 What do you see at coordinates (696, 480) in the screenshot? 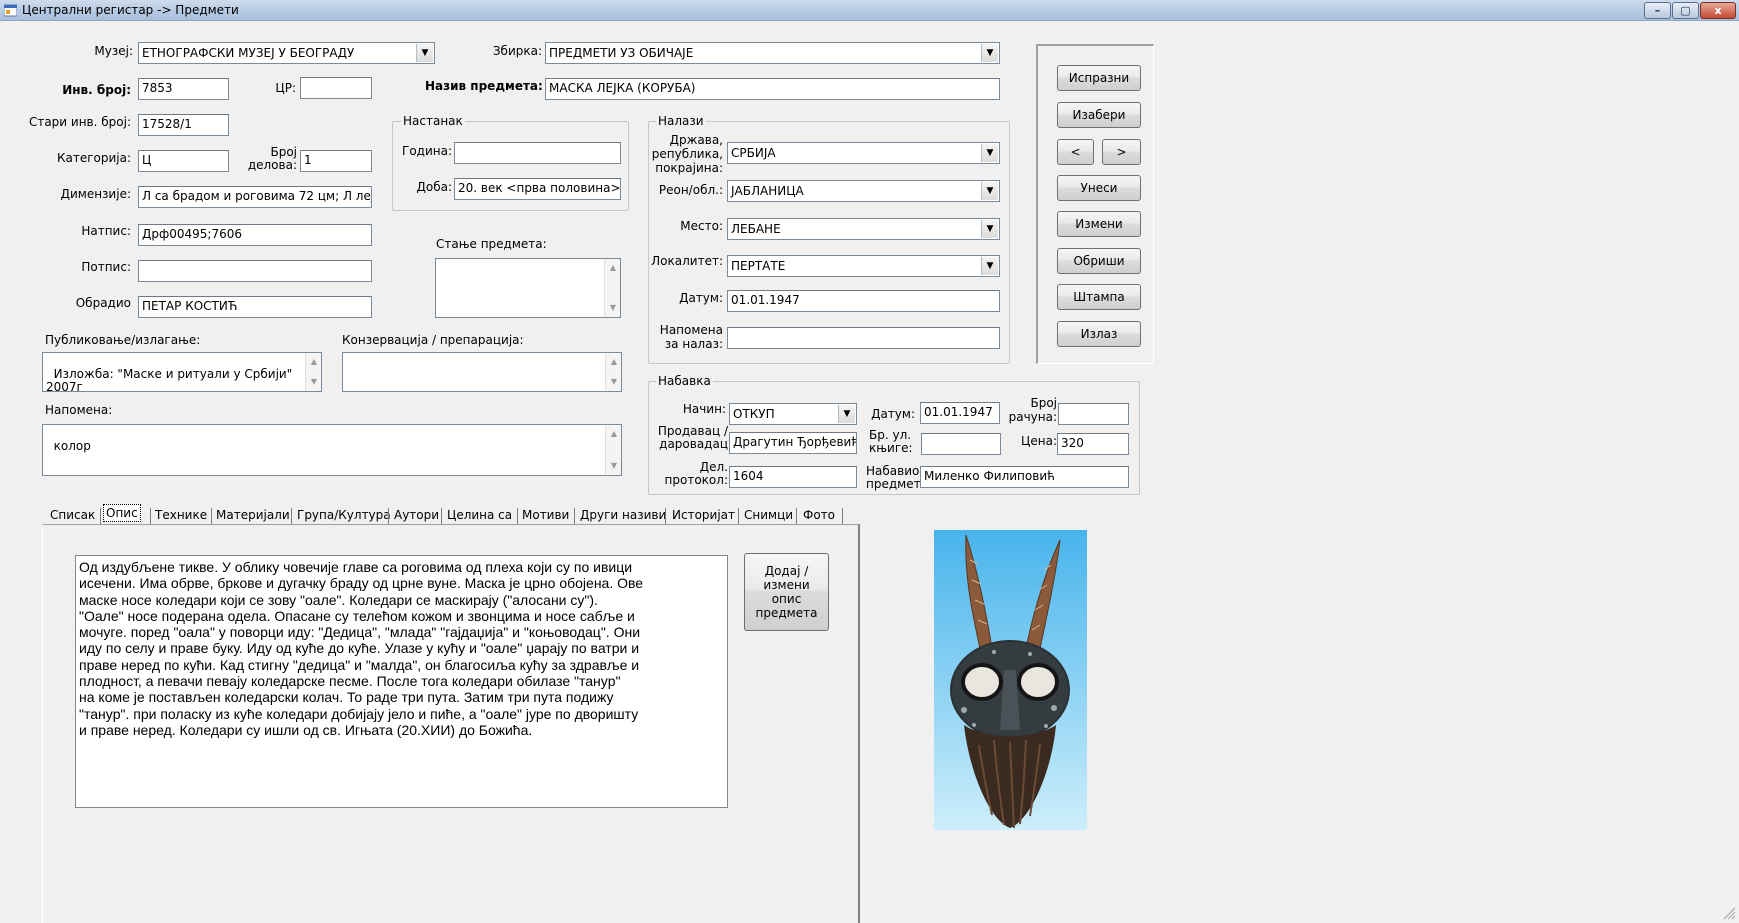
I see `del-protokol-label-2: протокол:` at bounding box center [696, 480].